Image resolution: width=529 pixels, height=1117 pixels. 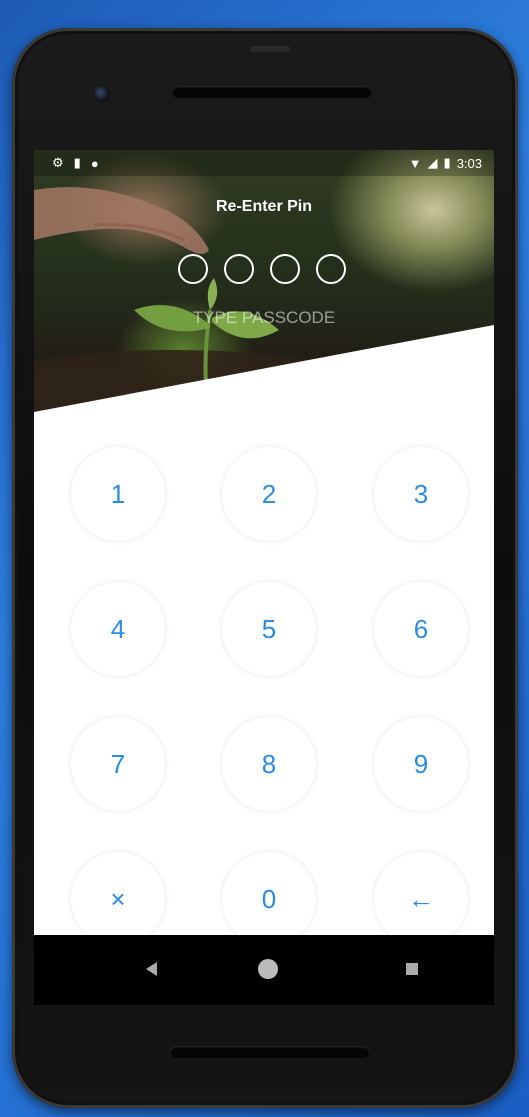 I want to click on camera-icon, so click(x=102, y=94).